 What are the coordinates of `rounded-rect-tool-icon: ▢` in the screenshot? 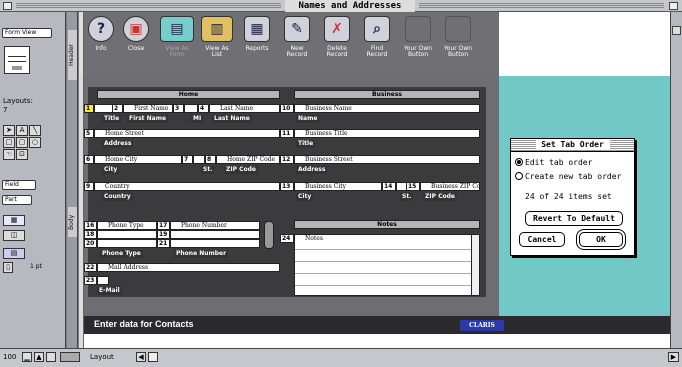 It's located at (22, 142).